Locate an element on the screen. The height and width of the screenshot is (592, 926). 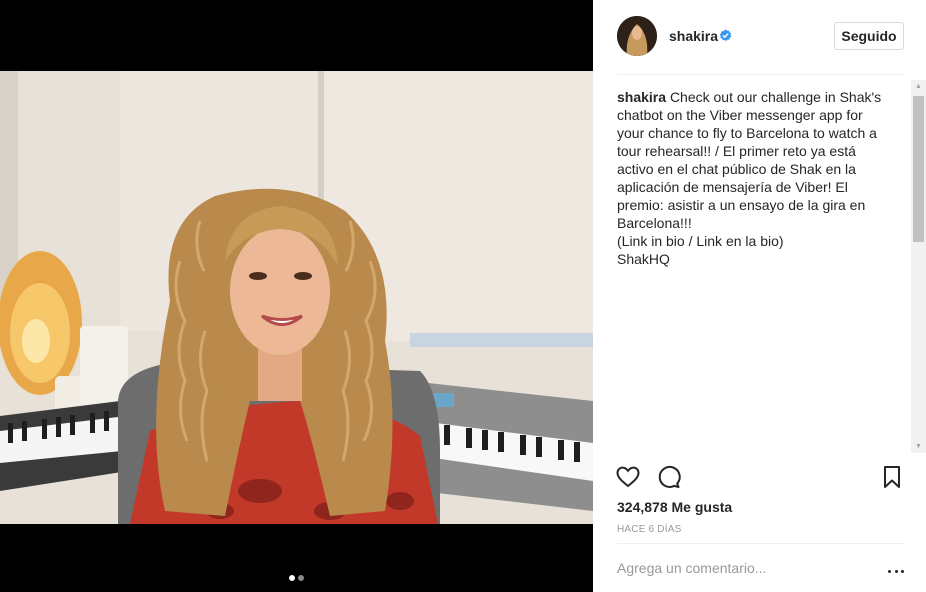
caption-text: Check out our challenge in Shak's is located at coordinates (775, 97).